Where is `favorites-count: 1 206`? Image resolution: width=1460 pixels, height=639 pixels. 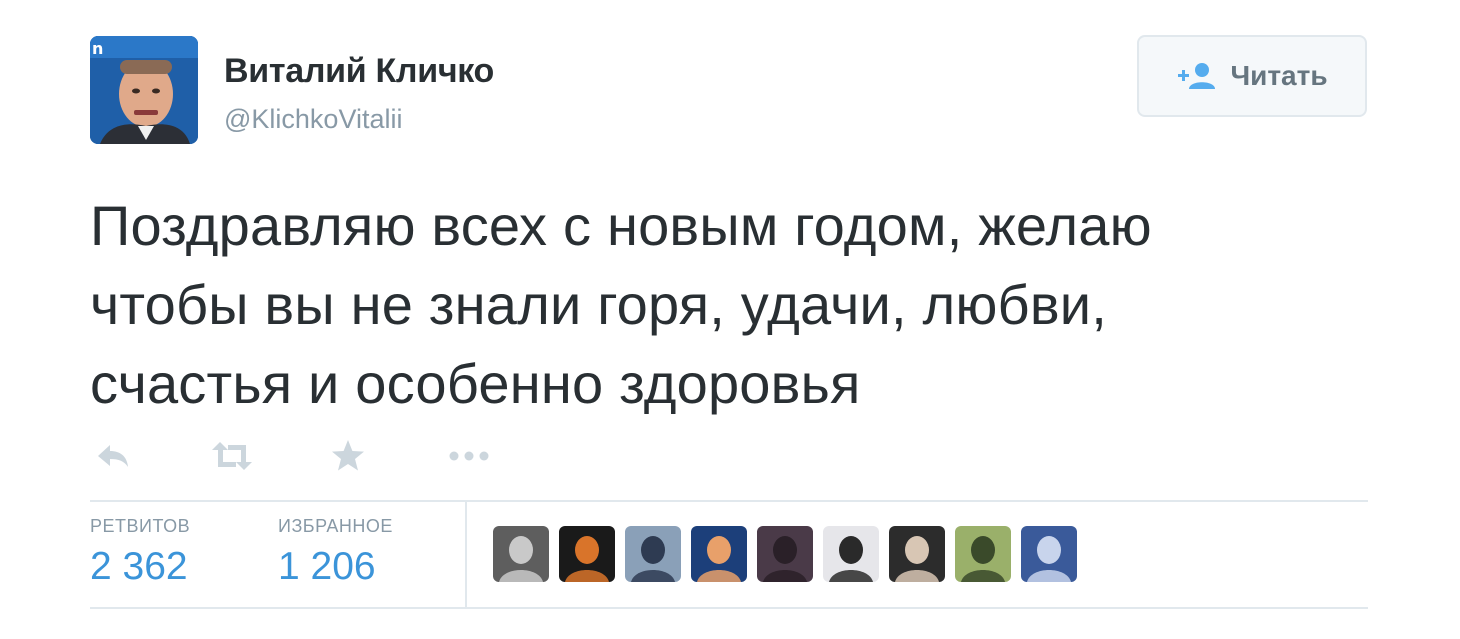
favorites-count: 1 206 is located at coordinates (327, 566).